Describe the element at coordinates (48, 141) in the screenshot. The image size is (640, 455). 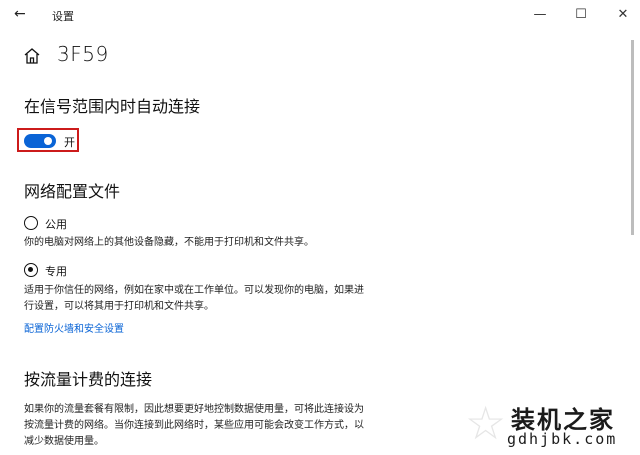
I see `toggle-knob` at that location.